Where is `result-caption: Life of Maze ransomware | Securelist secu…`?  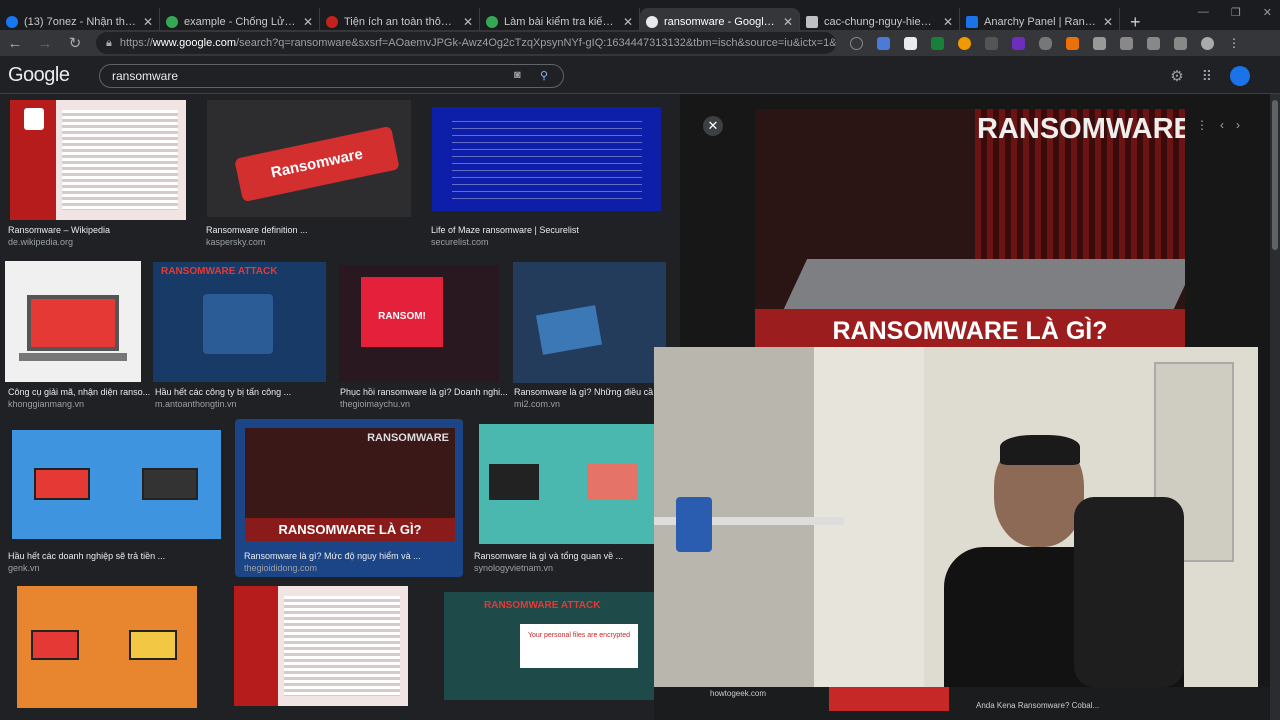 result-caption: Life of Maze ransomware | Securelist secu… is located at coordinates (505, 236).